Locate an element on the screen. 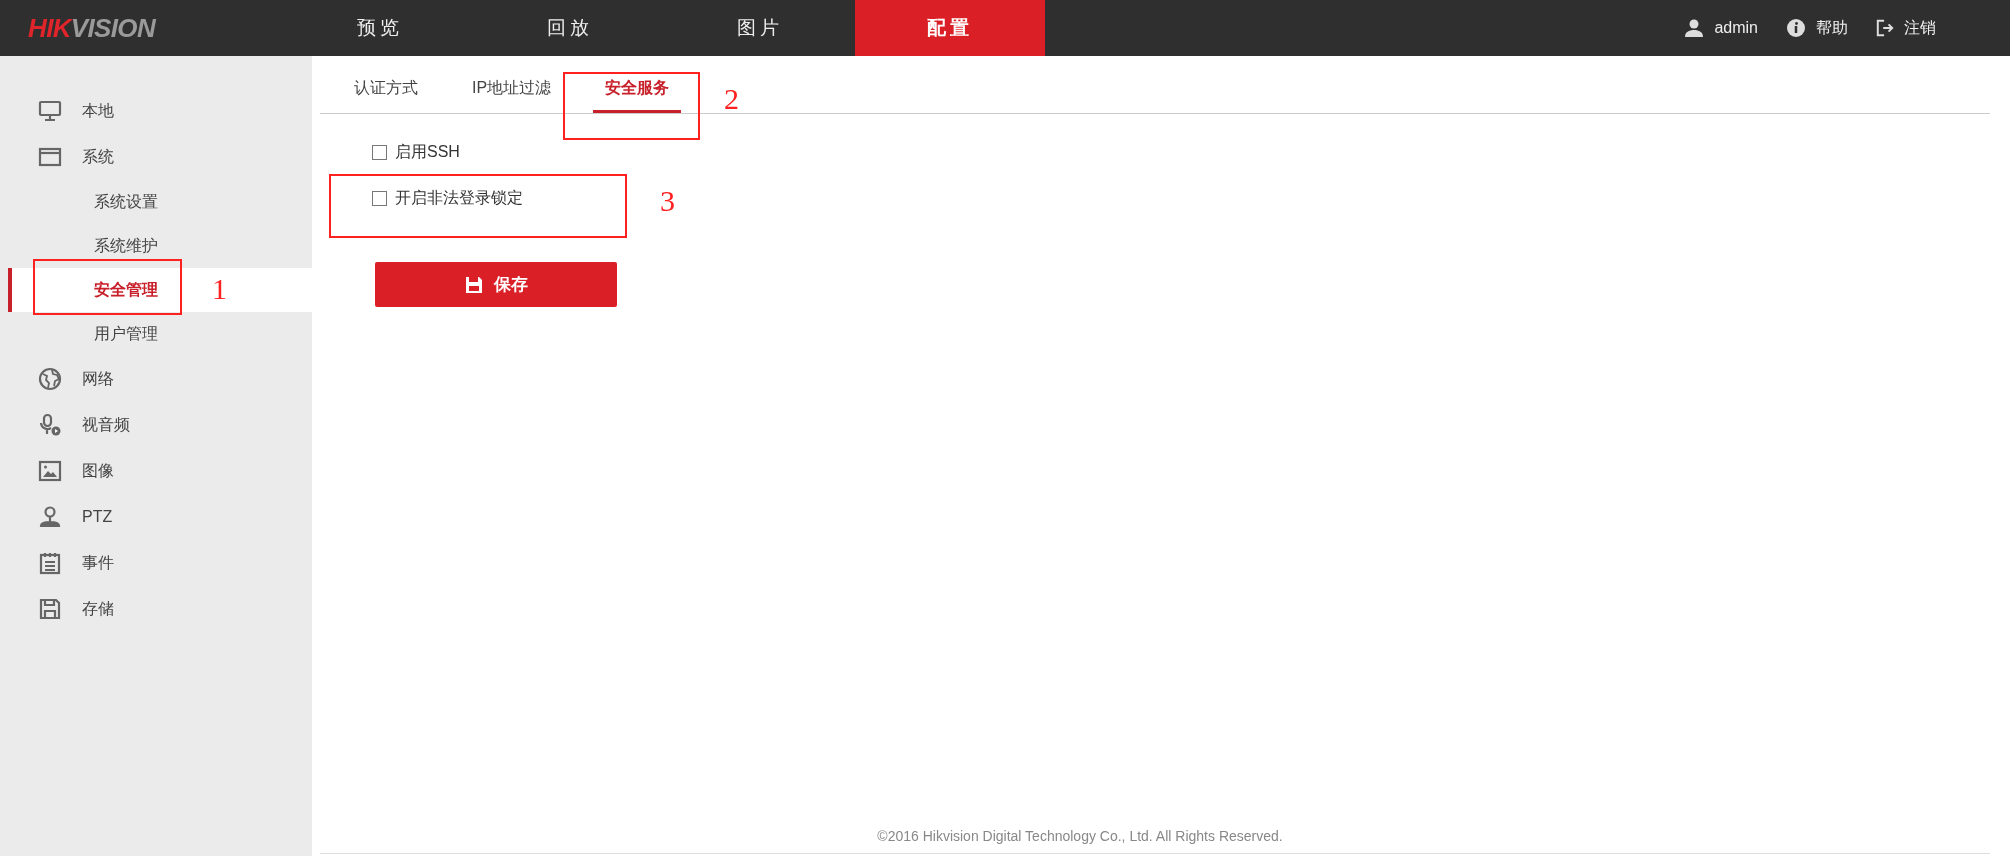 The height and width of the screenshot is (856, 2010). info-icon is located at coordinates (1796, 28).